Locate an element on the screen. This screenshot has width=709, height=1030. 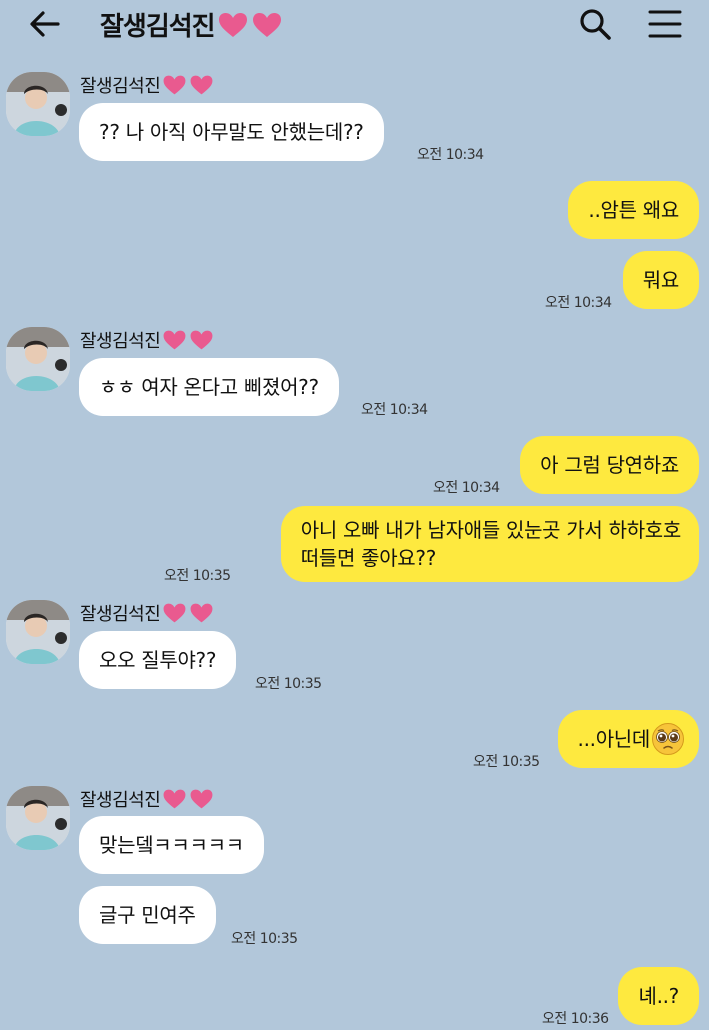
message-bubble-outgoing: ...아닌데 is located at coordinates (628, 739).